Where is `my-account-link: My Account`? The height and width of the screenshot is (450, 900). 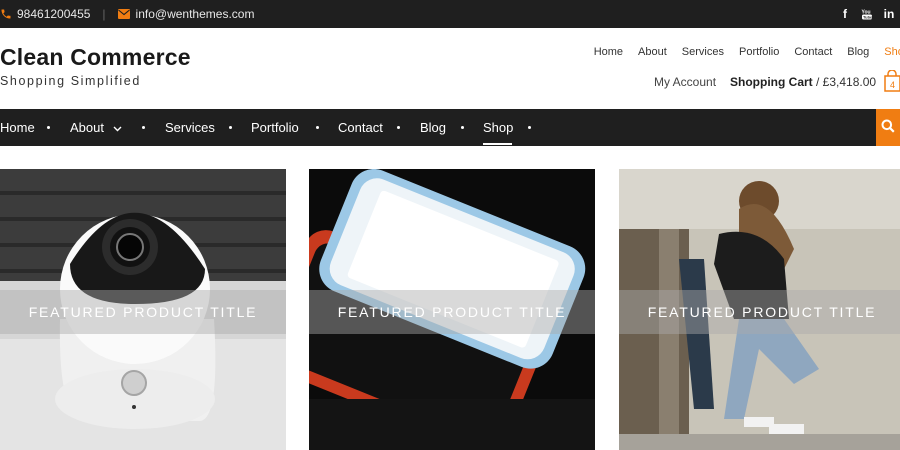
my-account-link: My Account is located at coordinates (685, 82).